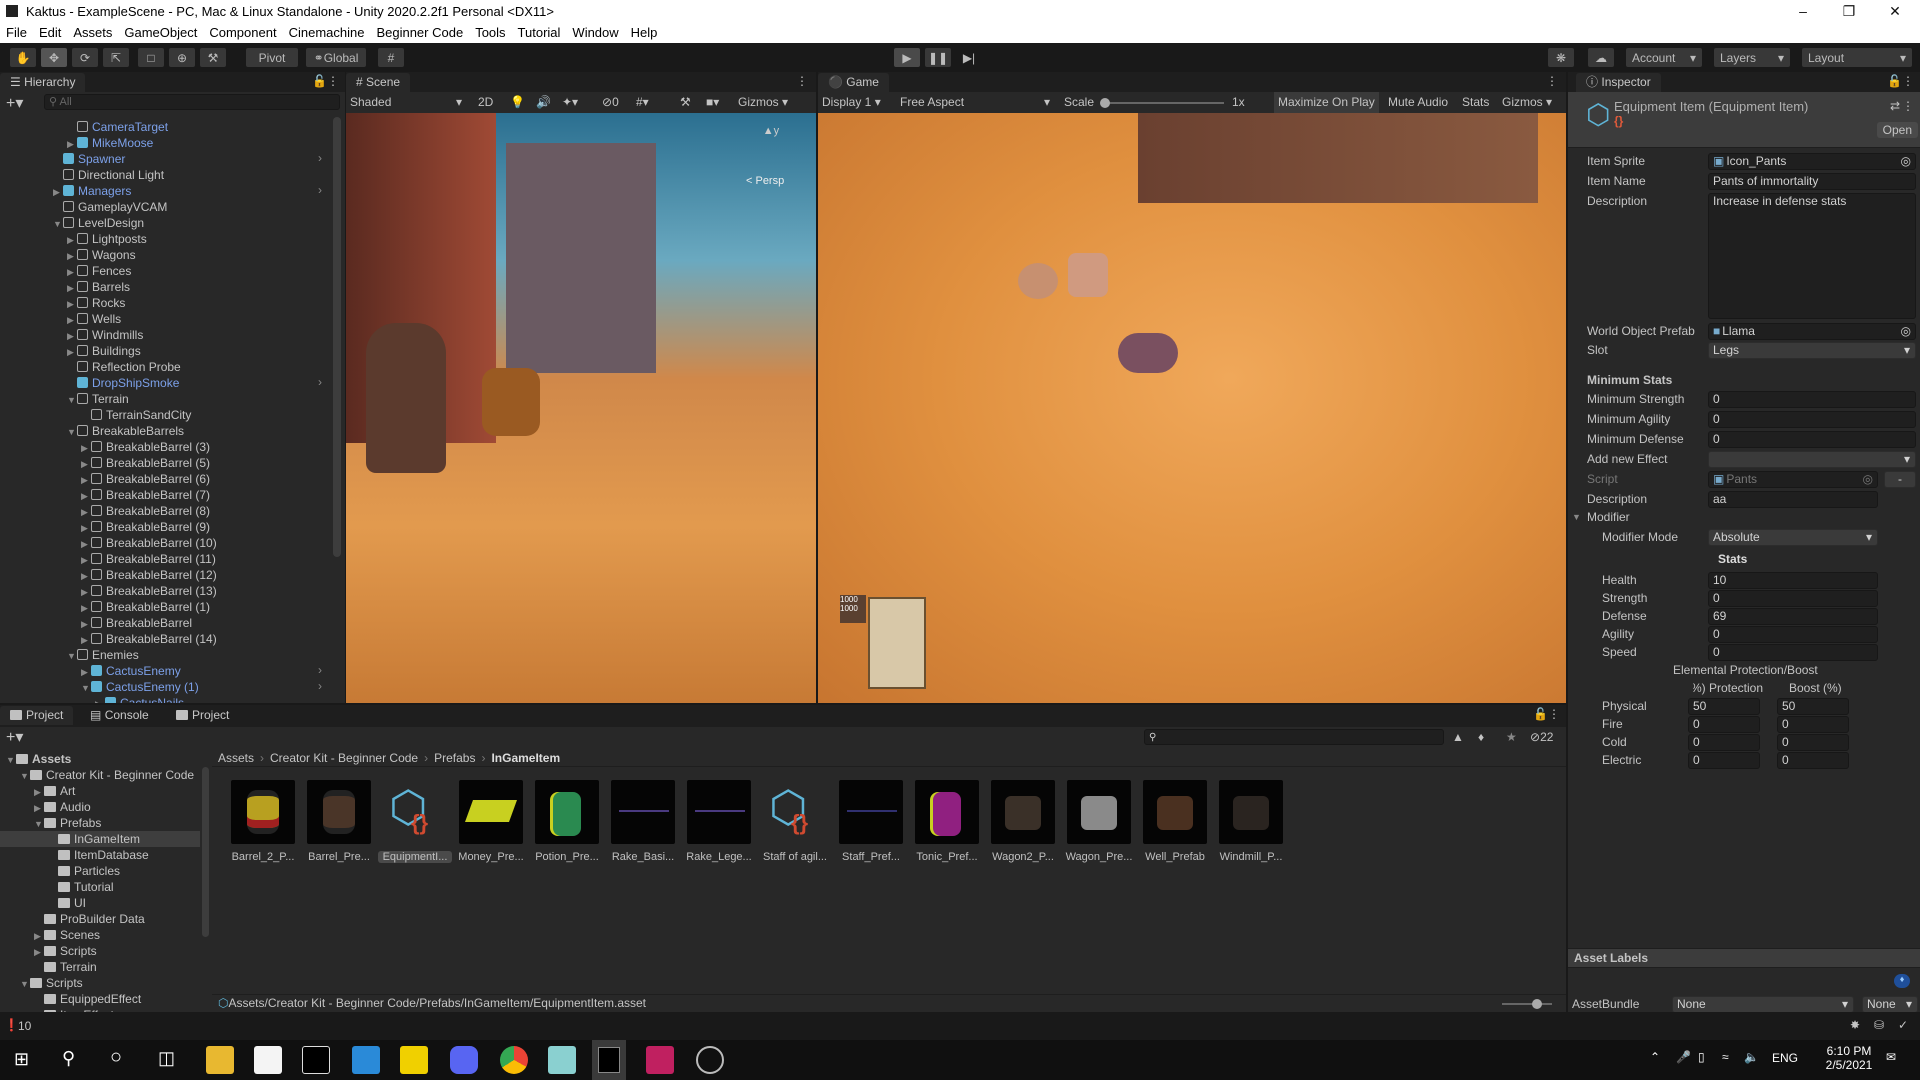  What do you see at coordinates (116, 57) in the screenshot?
I see `scale-tool-button: ⇱` at bounding box center [116, 57].